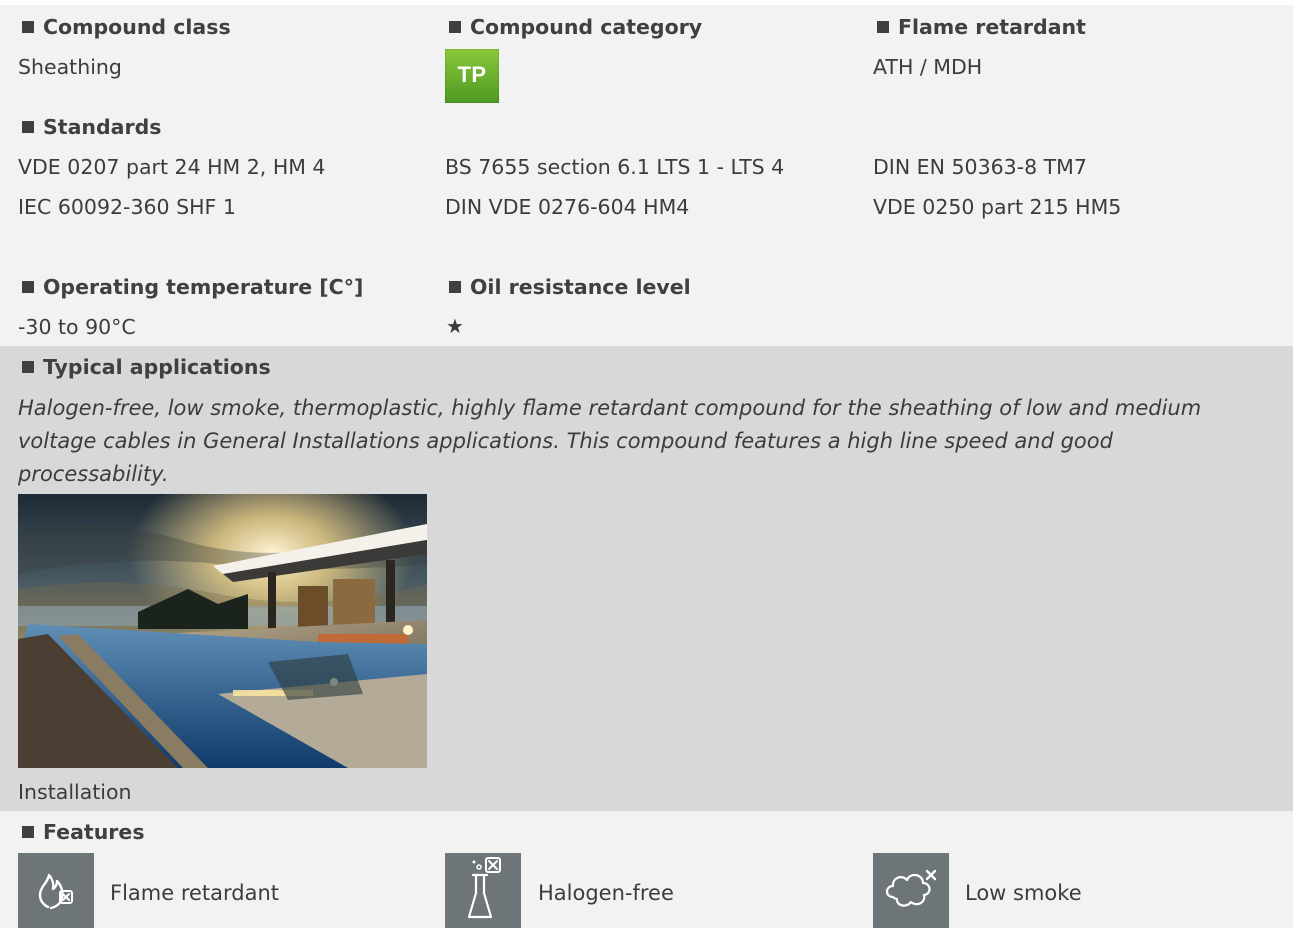  I want to click on standard-item: BS 7655 section 6.1 LTS 1 - LTS 4, so click(615, 167).